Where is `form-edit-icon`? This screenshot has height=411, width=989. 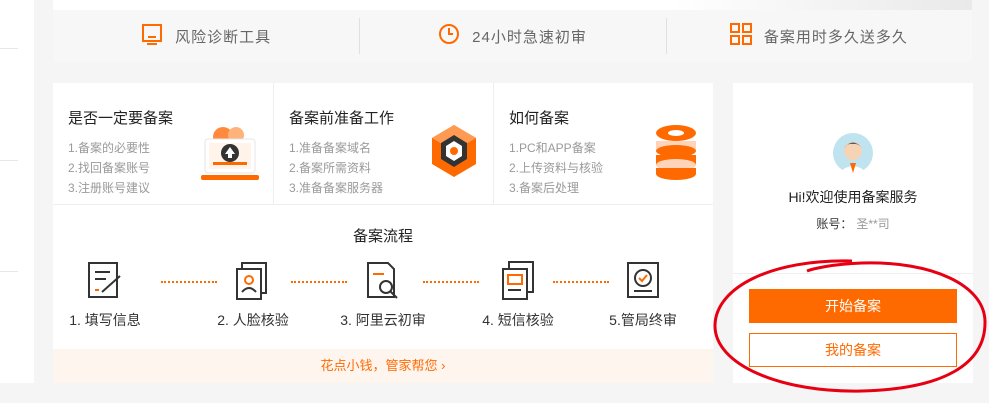
form-edit-icon is located at coordinates (105, 281).